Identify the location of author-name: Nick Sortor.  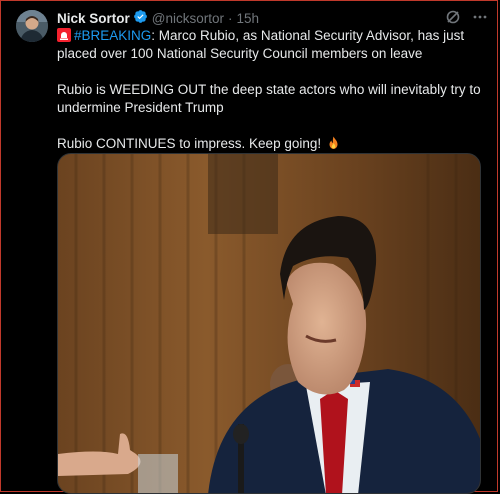
(93, 18).